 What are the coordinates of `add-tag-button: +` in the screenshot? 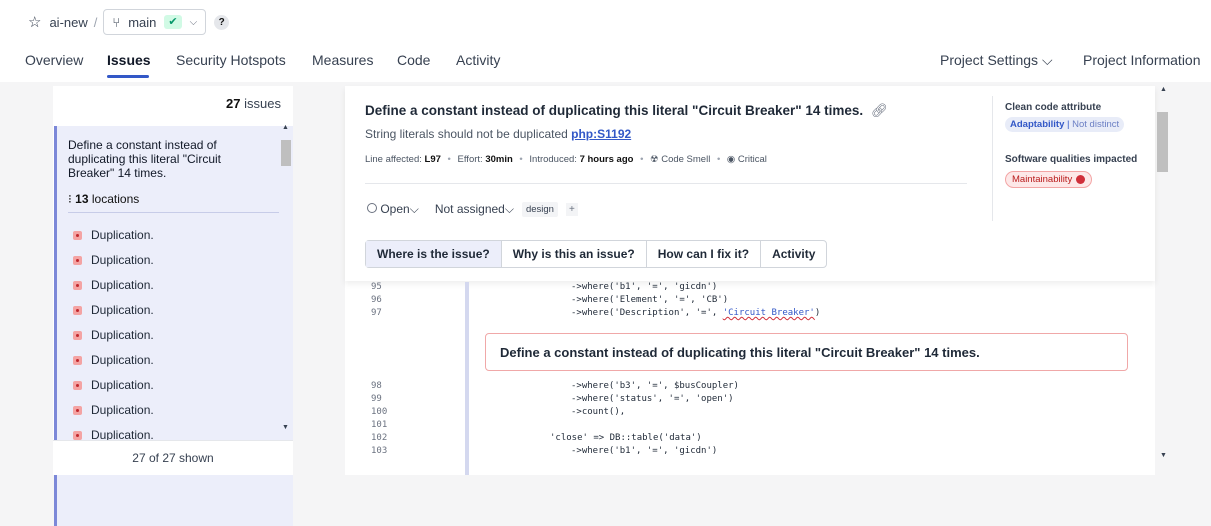 It's located at (571, 209).